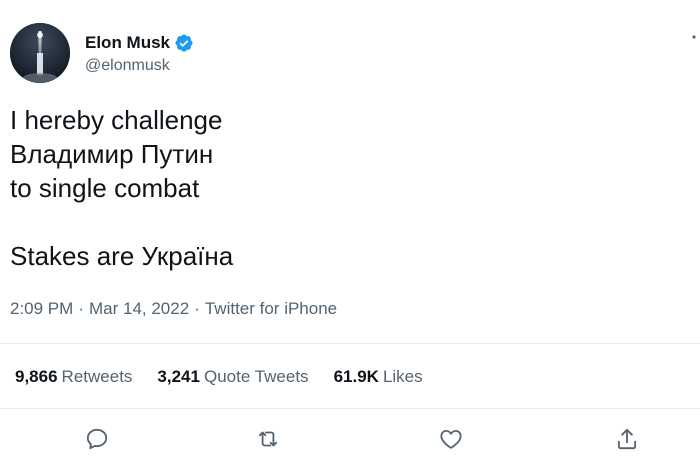 The image size is (700, 470). Describe the element at coordinates (97, 439) in the screenshot. I see `reply-icon` at that location.